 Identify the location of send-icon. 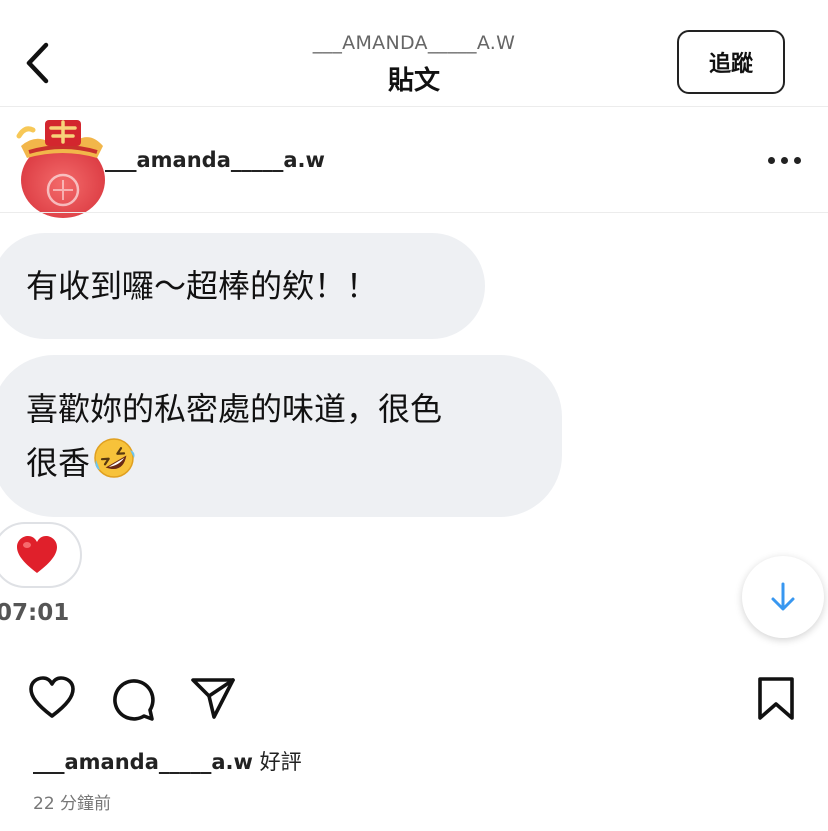
(213, 698).